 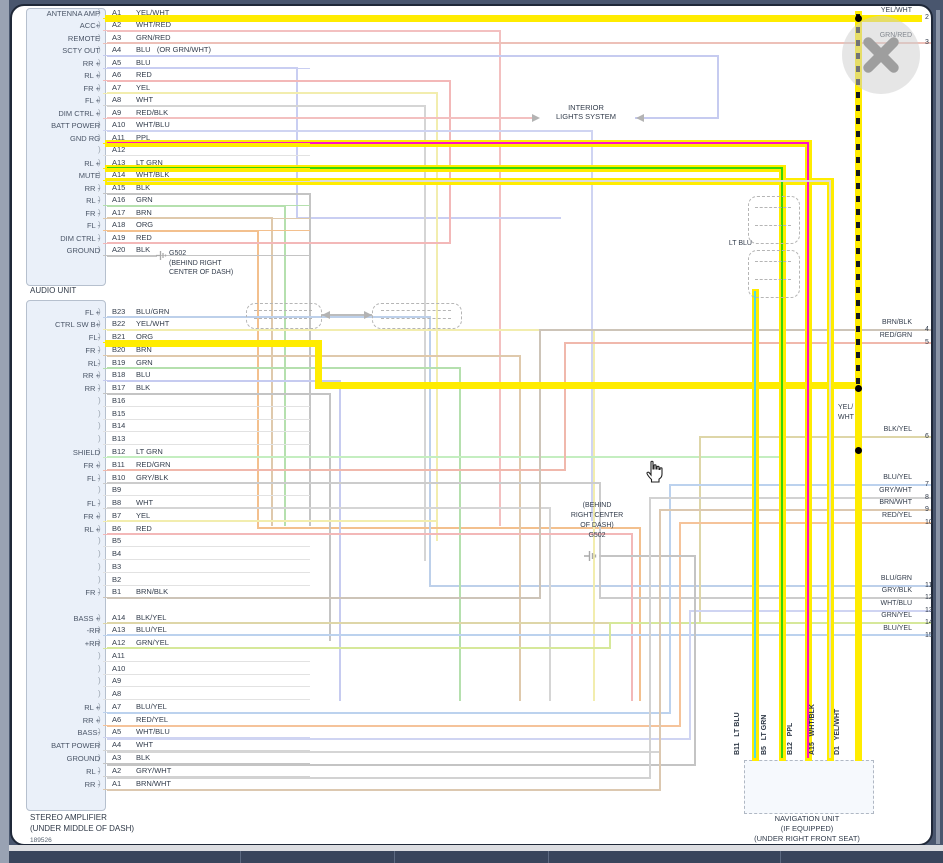 What do you see at coordinates (773, 207) in the screenshot?
I see `connector-pin-dashes` at bounding box center [773, 207].